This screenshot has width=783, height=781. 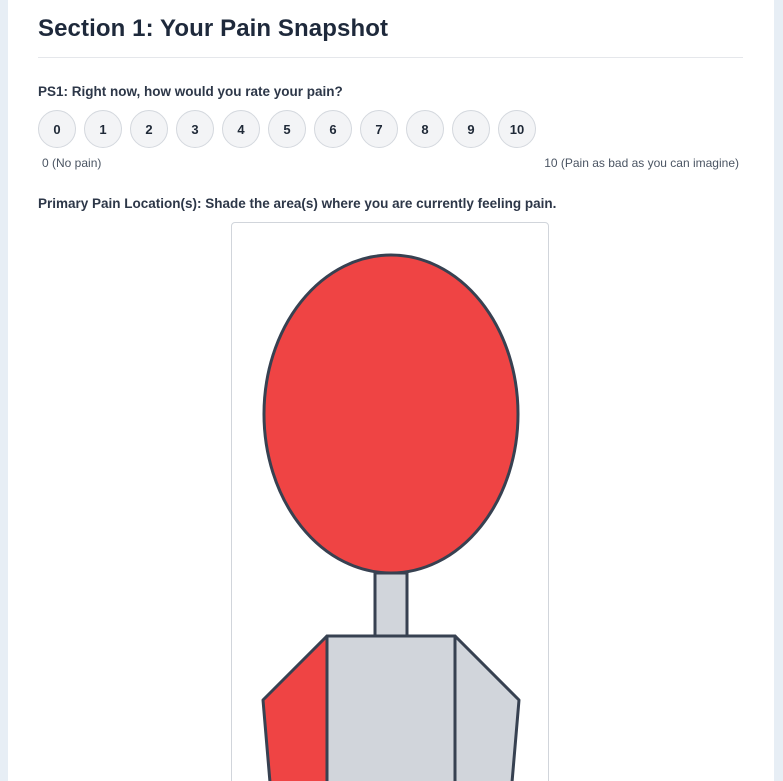 I want to click on rating-option-0: 0, so click(x=57, y=129).